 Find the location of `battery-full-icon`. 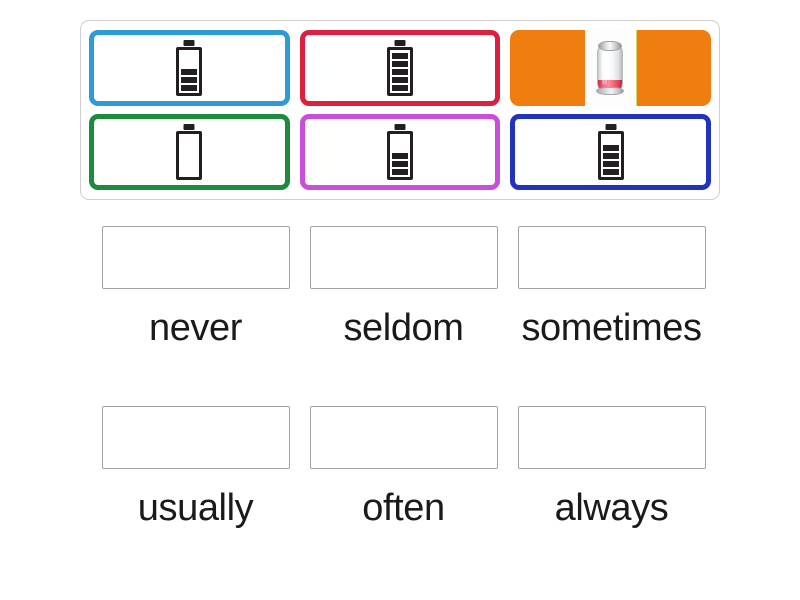

battery-full-icon is located at coordinates (399, 68).